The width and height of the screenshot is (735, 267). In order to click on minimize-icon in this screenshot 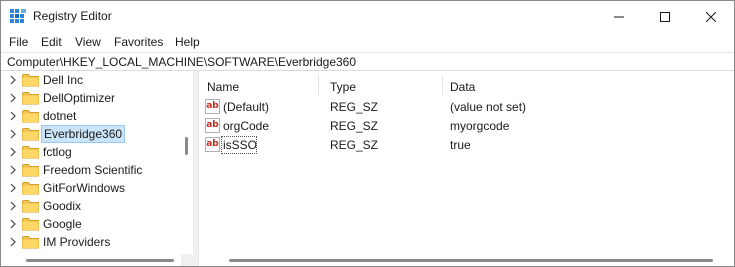, I will do `click(619, 17)`.